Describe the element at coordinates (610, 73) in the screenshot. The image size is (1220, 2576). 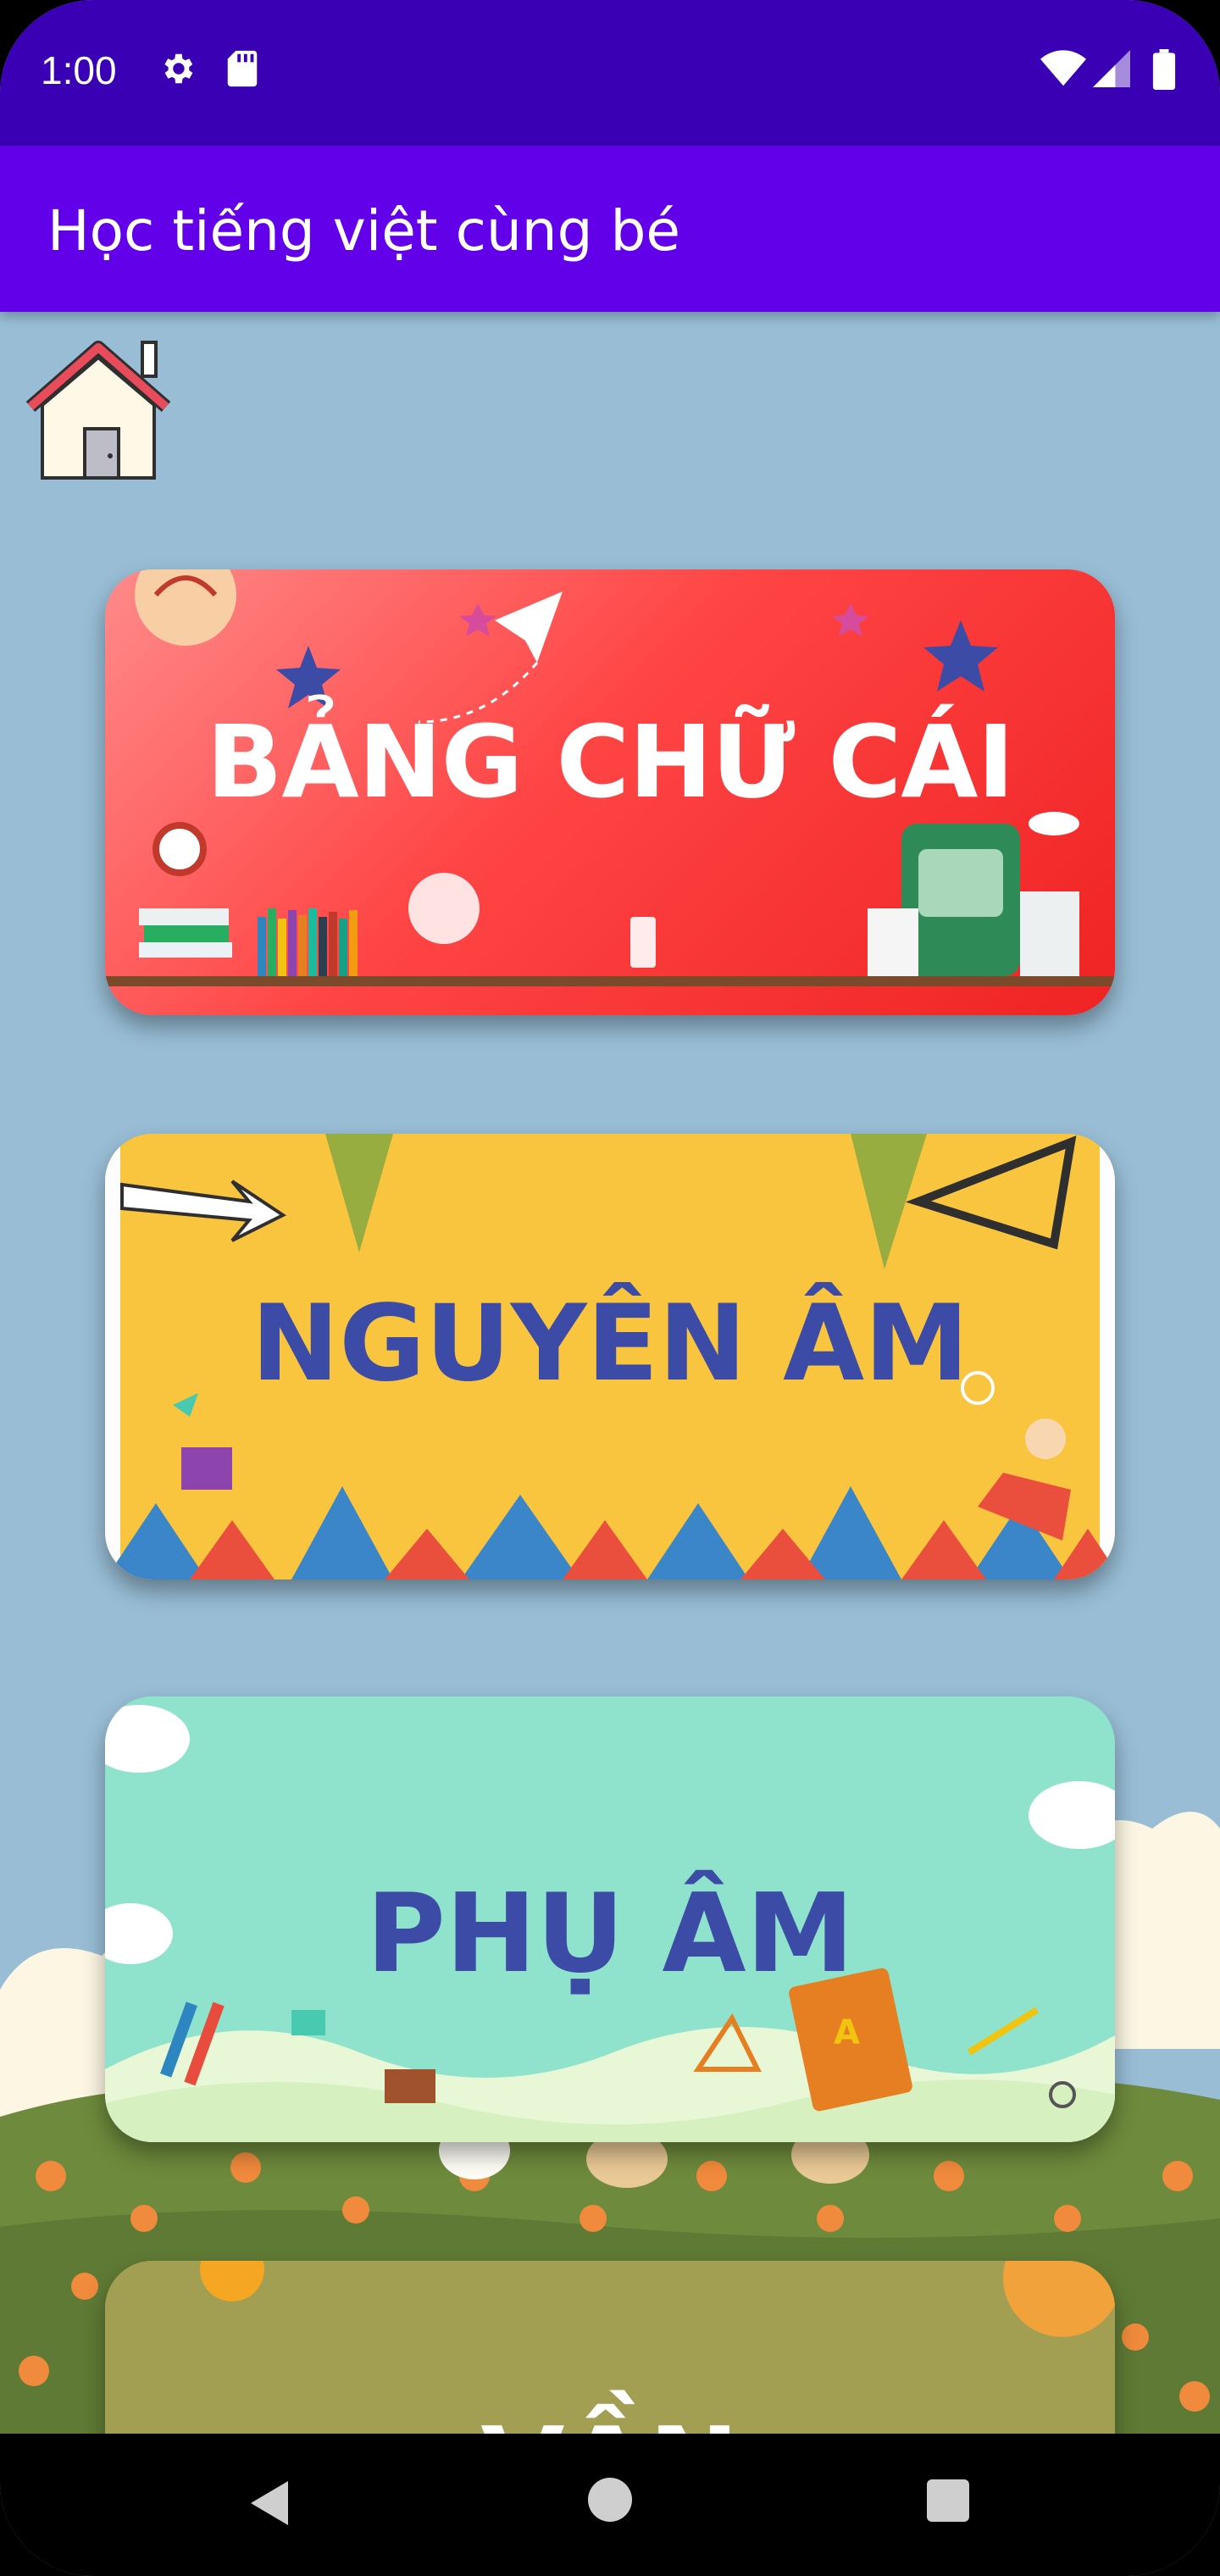
I see `status-bar: 1:00` at that location.